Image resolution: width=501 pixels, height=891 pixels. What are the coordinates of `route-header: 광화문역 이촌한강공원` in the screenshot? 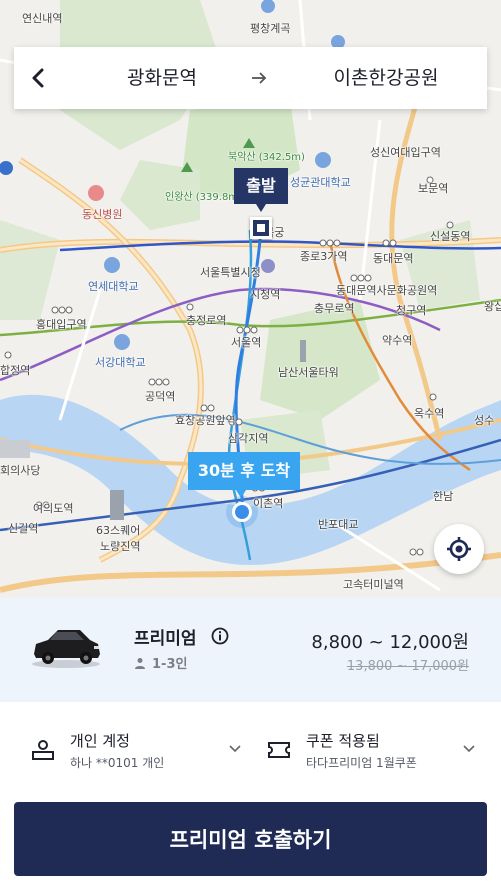 It's located at (250, 78).